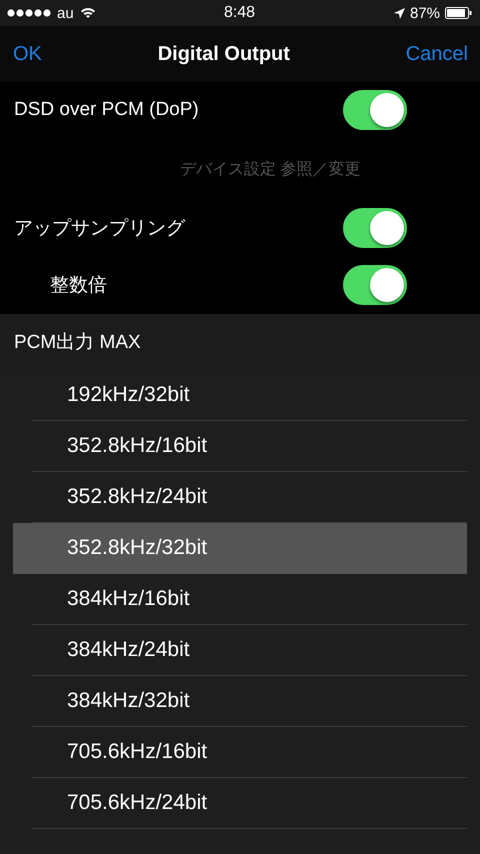 This screenshot has width=480, height=854. What do you see at coordinates (240, 13) in the screenshot?
I see `clock-time: 8:48` at bounding box center [240, 13].